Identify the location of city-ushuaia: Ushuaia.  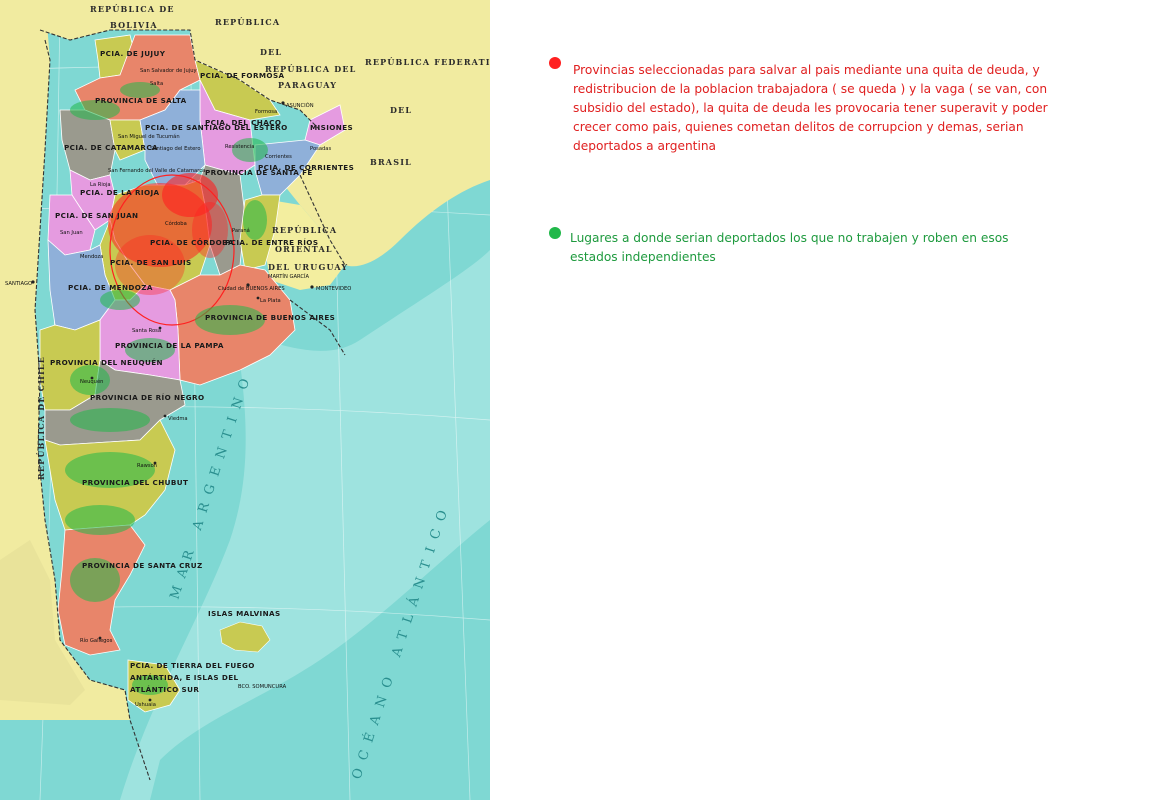
(145, 705).